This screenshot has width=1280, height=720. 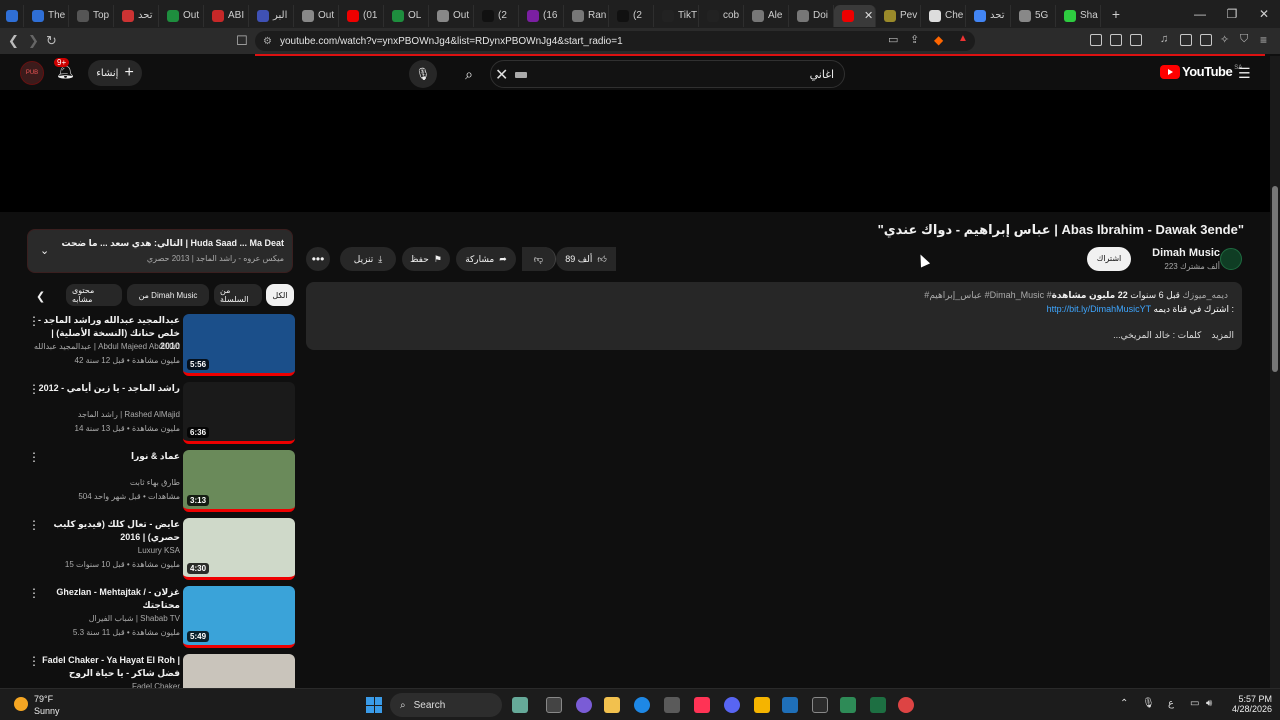 What do you see at coordinates (914, 39) in the screenshot?
I see `share-page-icon: ⇪` at bounding box center [914, 39].